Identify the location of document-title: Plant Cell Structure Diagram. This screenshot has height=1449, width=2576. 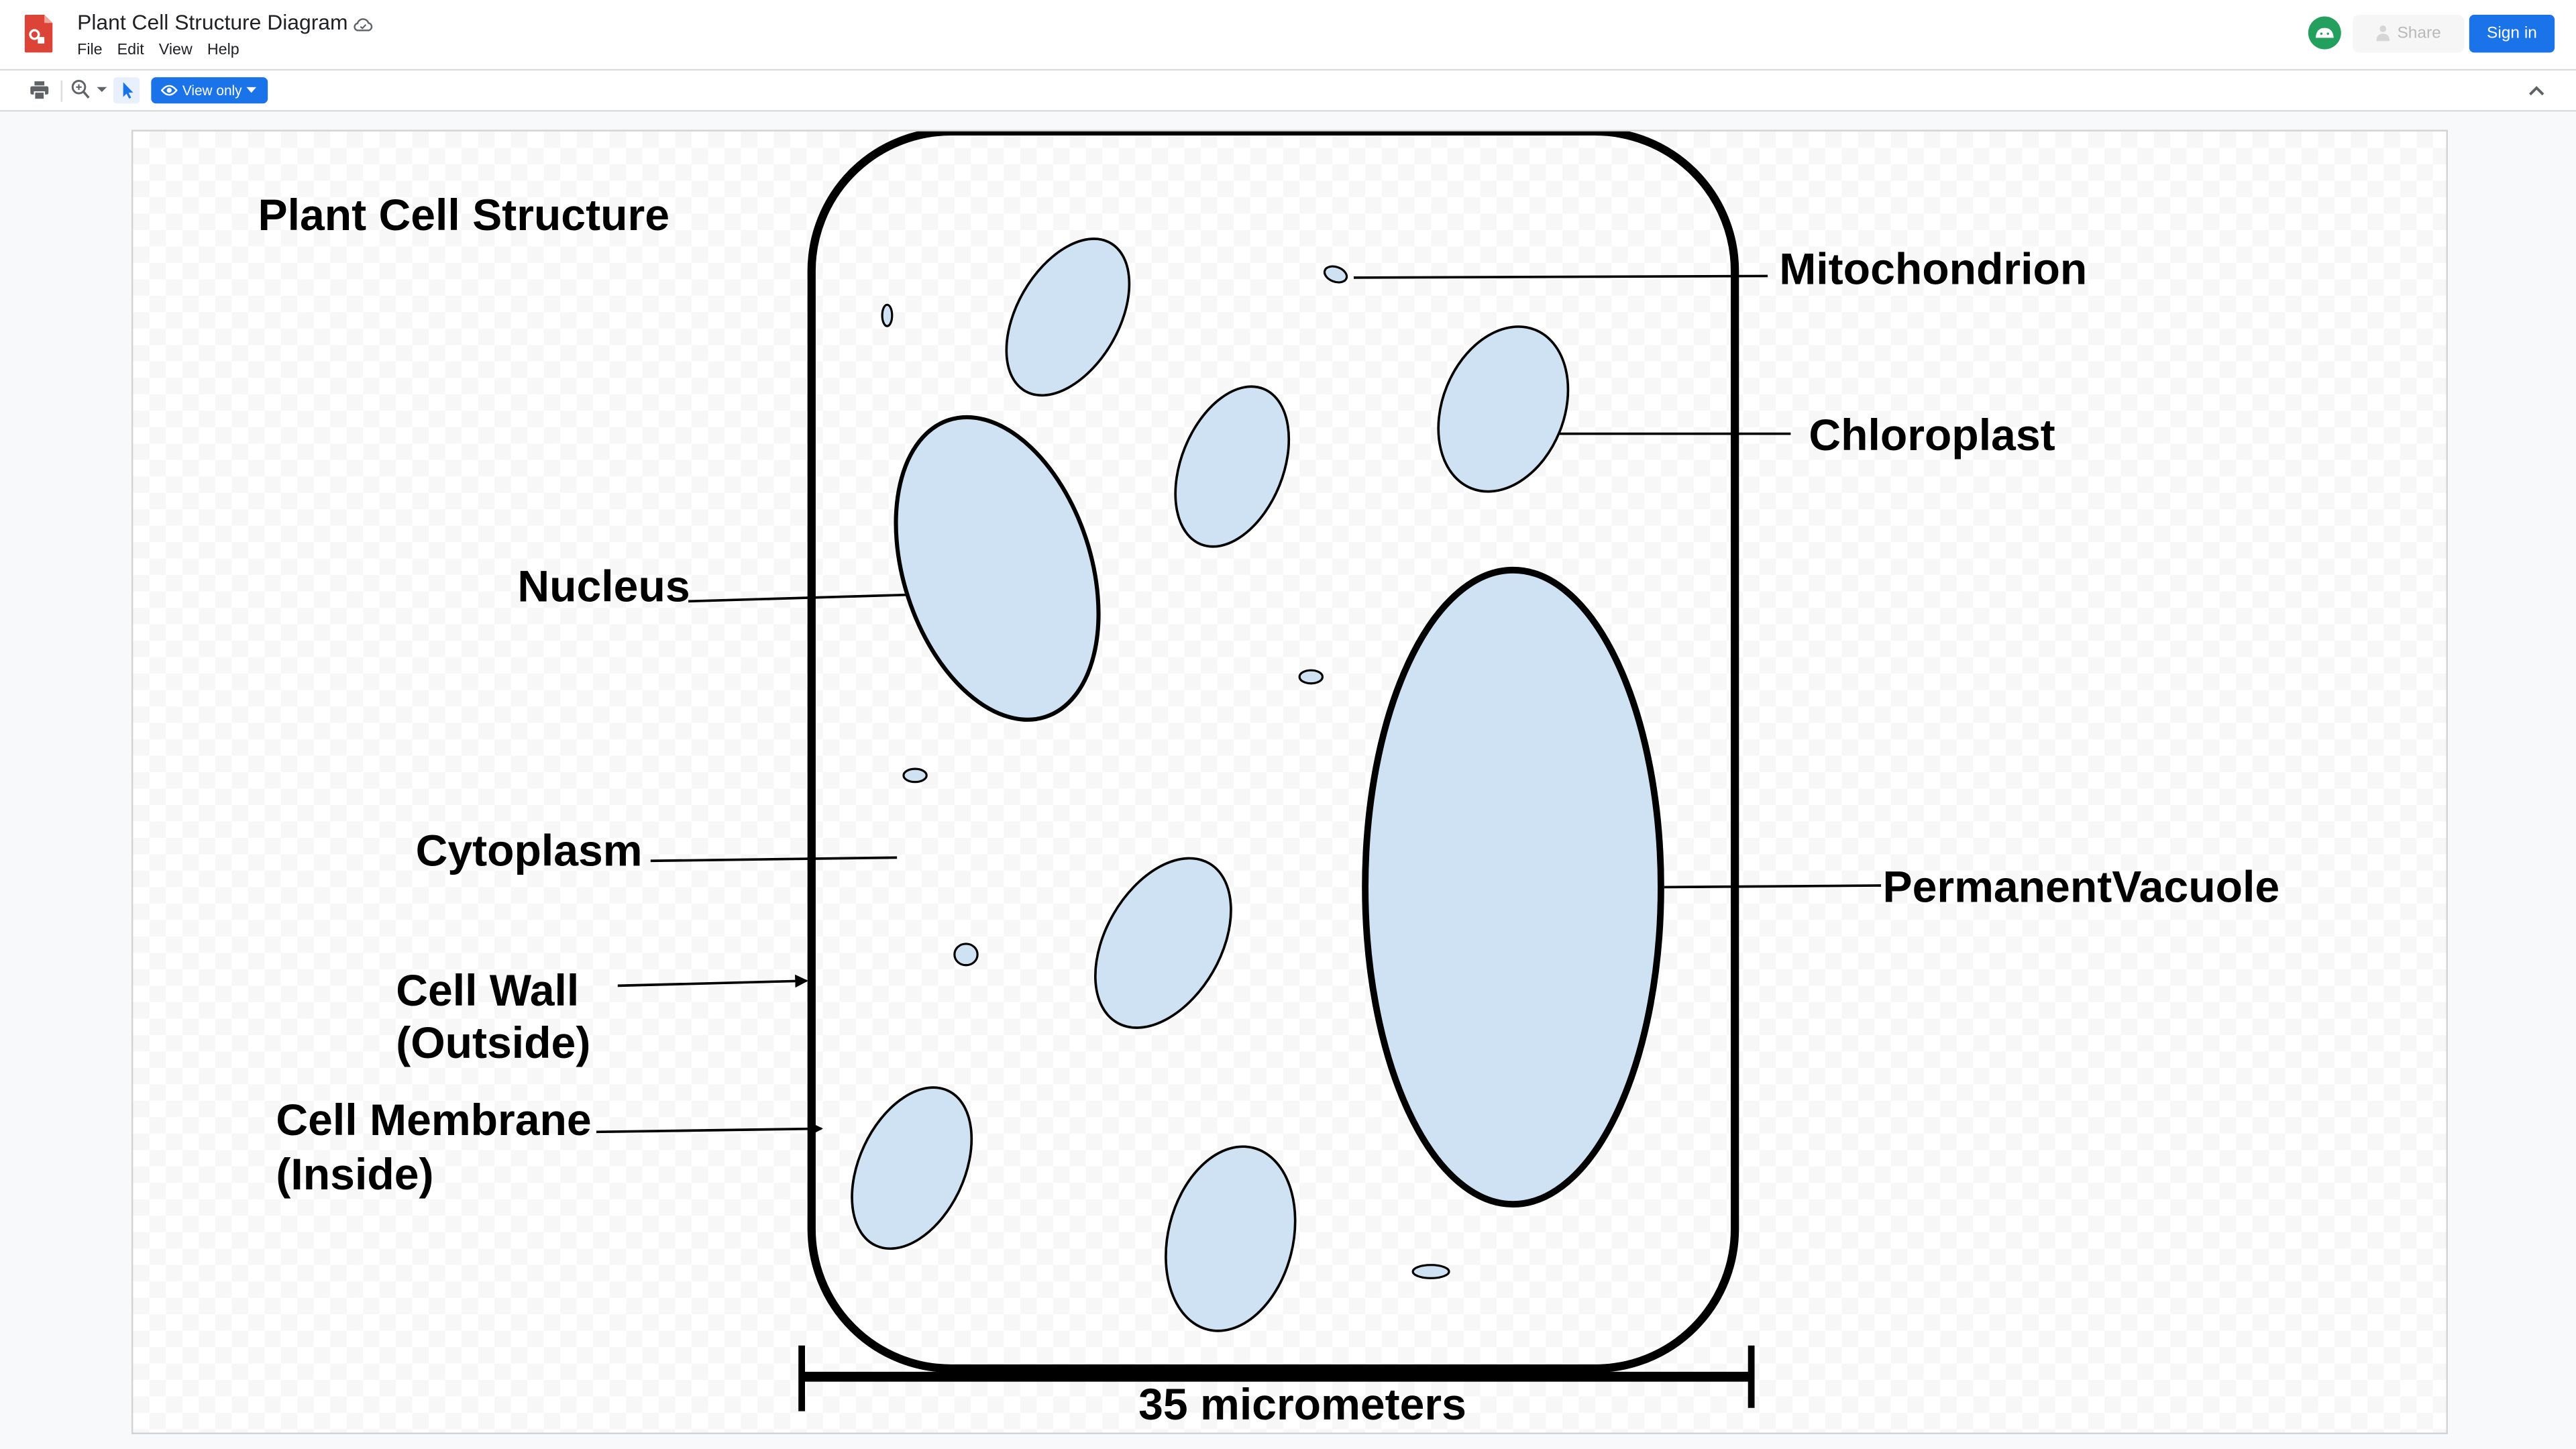
(212, 22).